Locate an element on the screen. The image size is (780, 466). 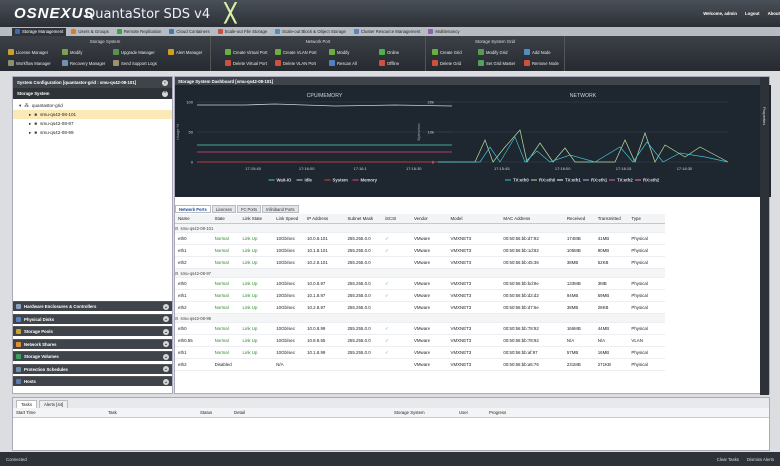
cell-transmitted: 28KB is located at coordinates (603, 307).